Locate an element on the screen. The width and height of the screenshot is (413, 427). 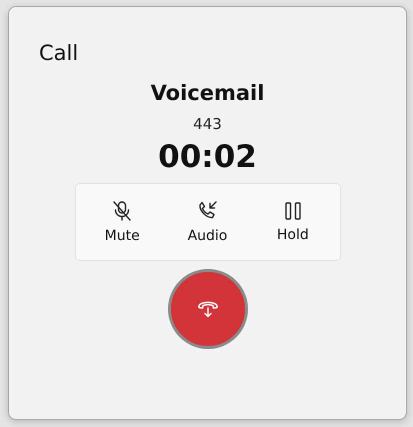
phone-number: 443 is located at coordinates (207, 124).